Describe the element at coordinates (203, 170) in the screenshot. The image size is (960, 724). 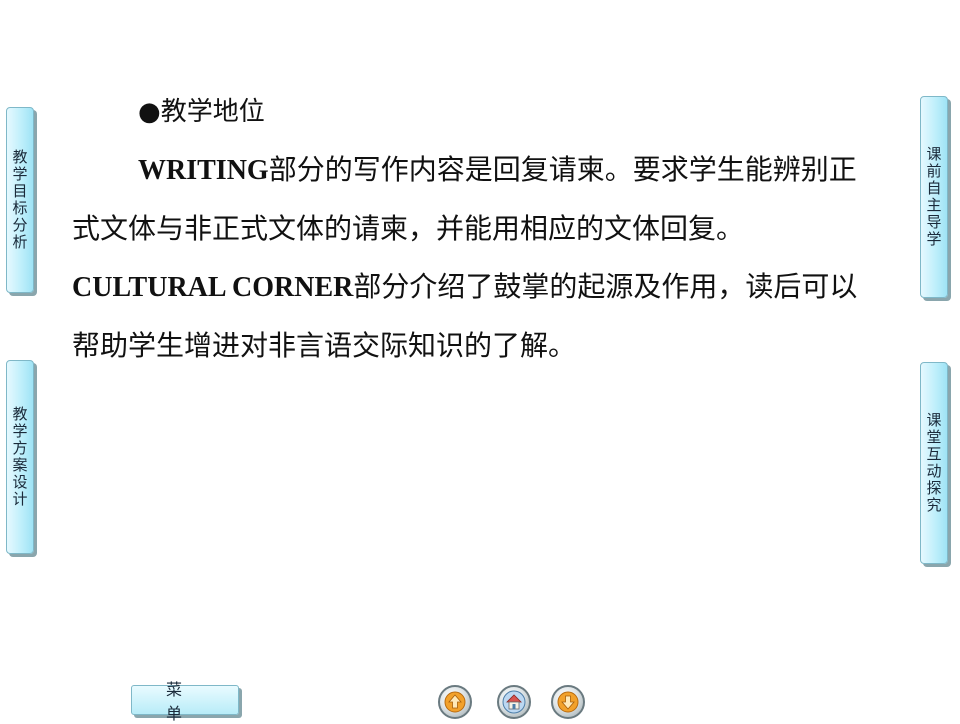
I see `keyword-writing: WRITING` at that location.